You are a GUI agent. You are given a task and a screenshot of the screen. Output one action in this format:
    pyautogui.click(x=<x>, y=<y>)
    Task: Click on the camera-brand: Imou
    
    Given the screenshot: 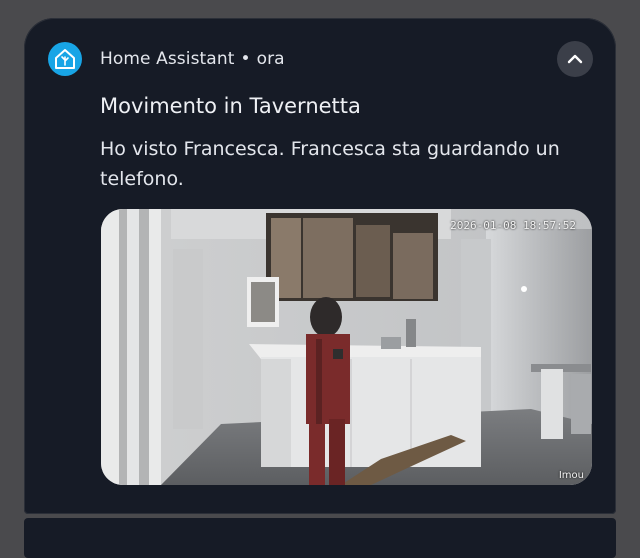 What is the action you would take?
    pyautogui.click(x=571, y=475)
    